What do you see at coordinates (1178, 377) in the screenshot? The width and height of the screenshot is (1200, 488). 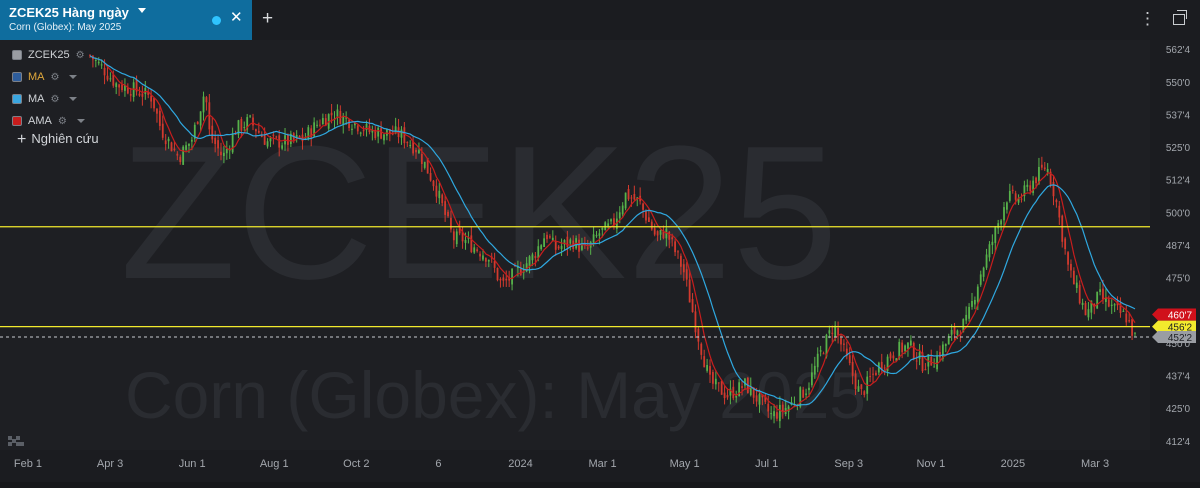 I see `y-tick-label: 437'4` at bounding box center [1178, 377].